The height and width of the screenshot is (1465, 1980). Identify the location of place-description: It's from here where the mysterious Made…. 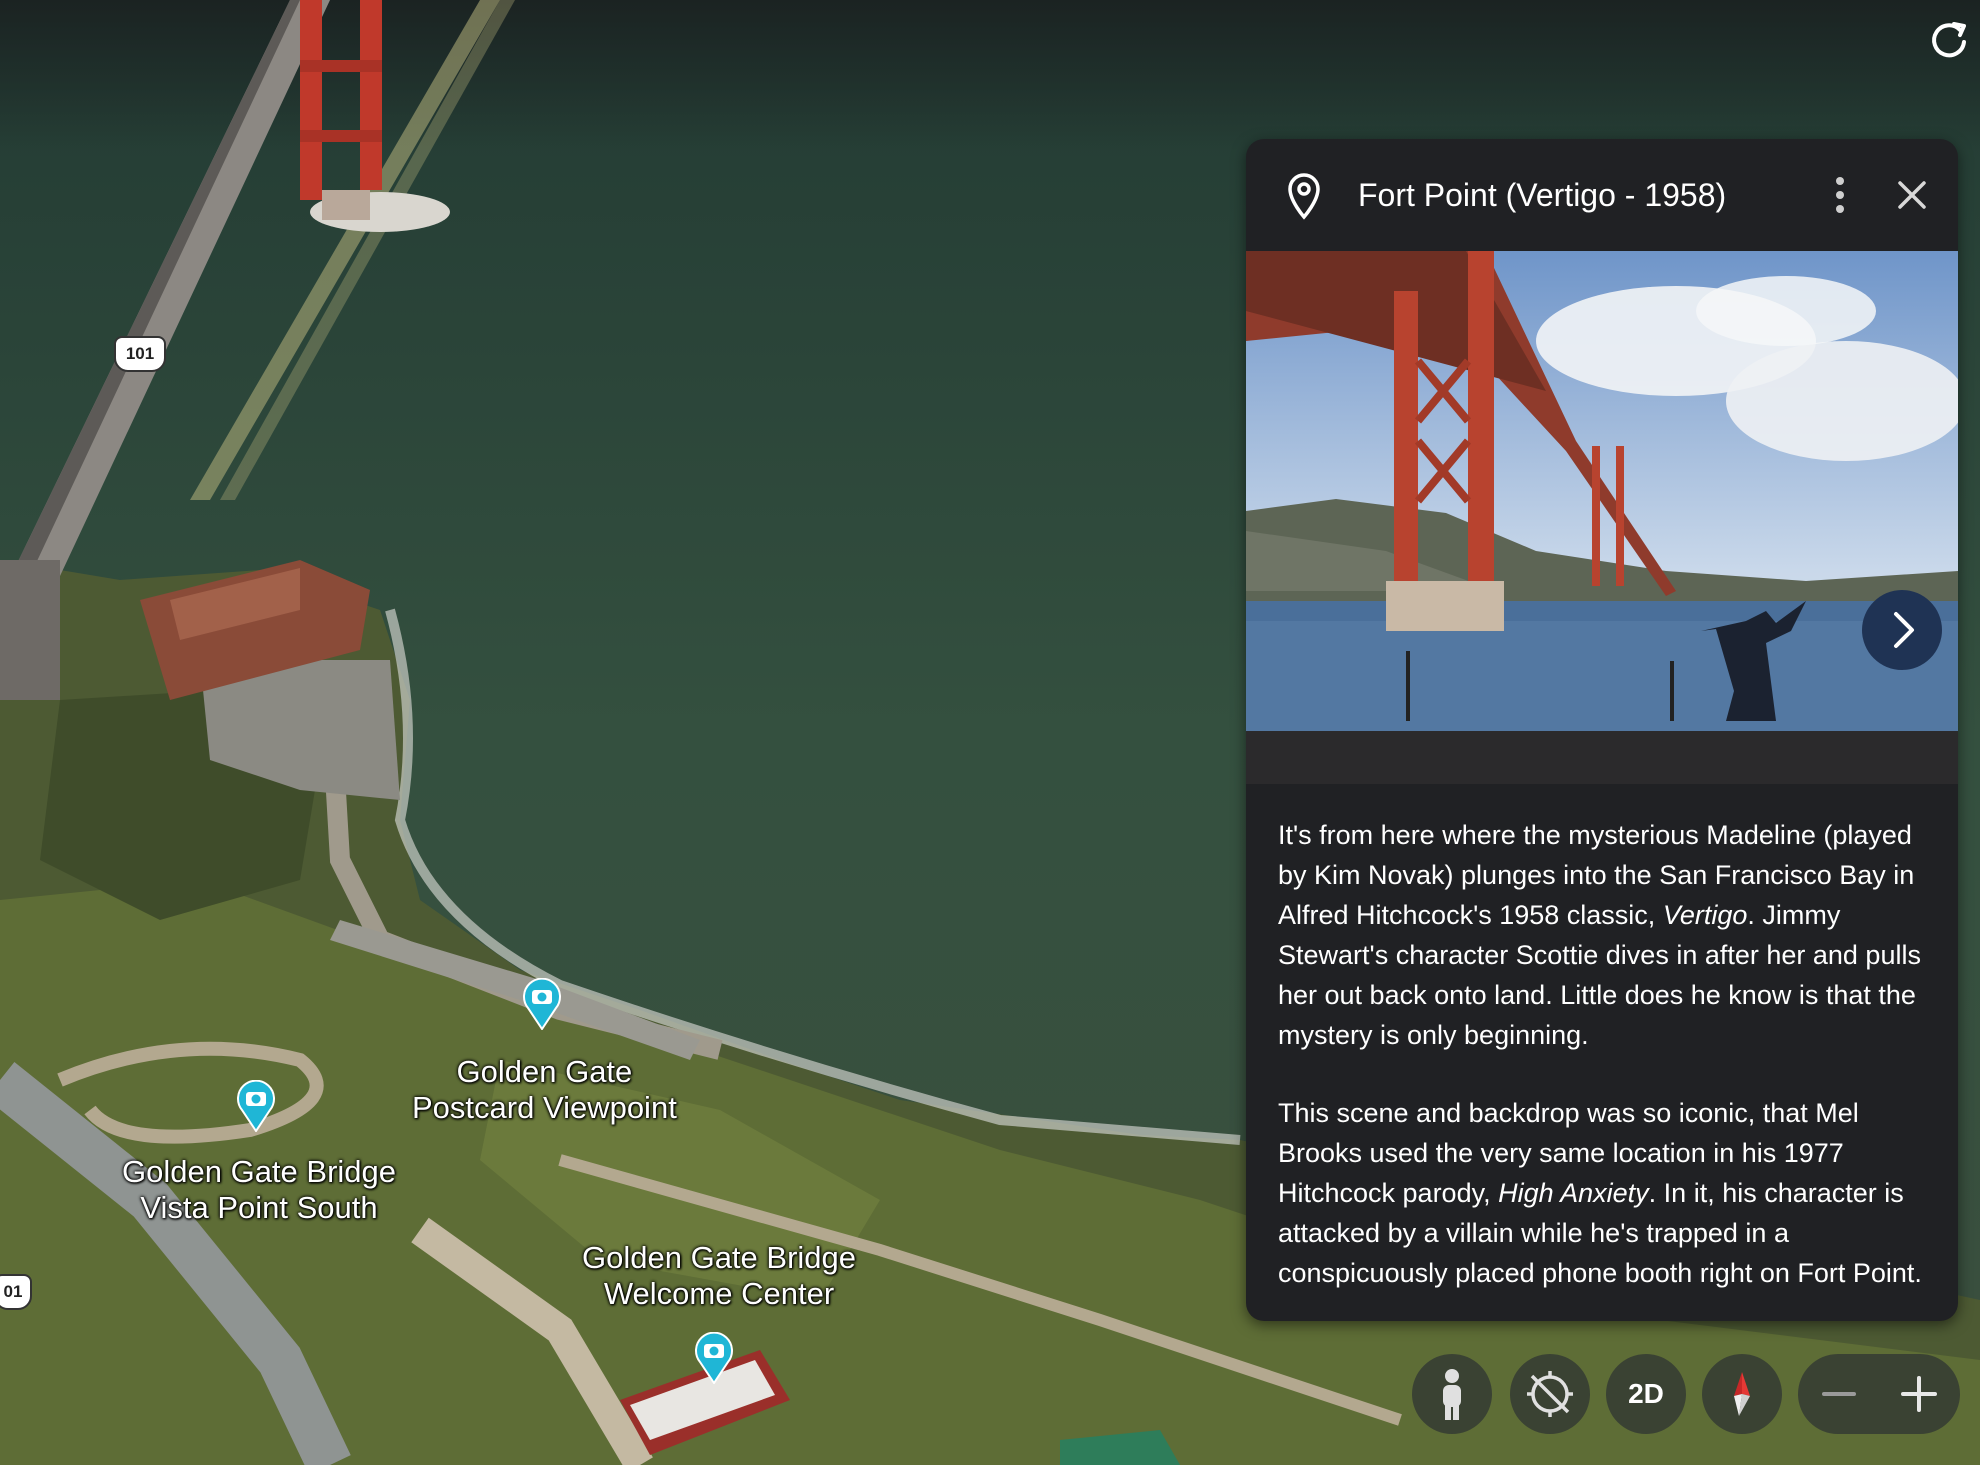
(1604, 1068).